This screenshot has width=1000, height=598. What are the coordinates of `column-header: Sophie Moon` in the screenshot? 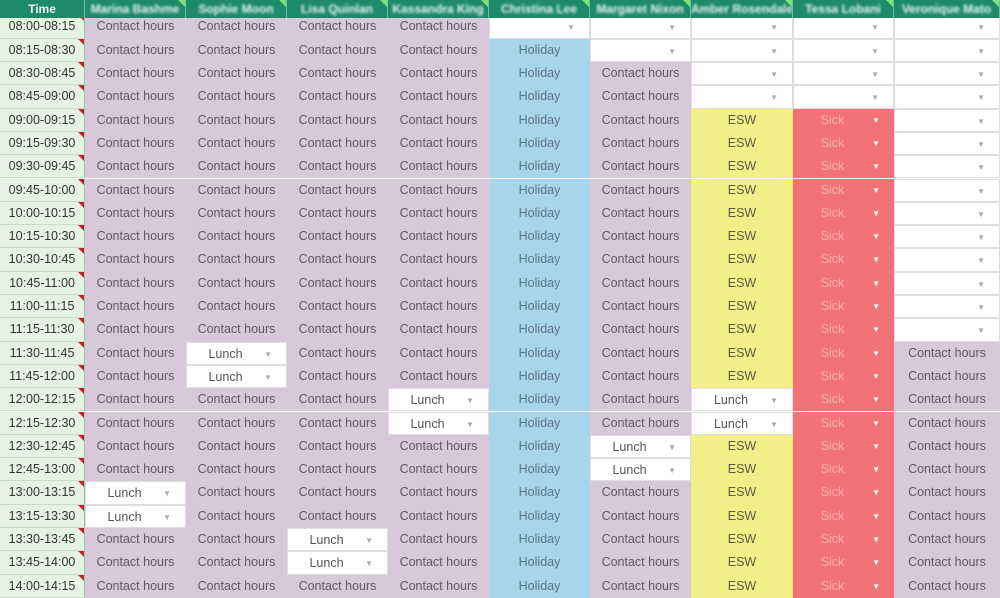 It's located at (236, 9).